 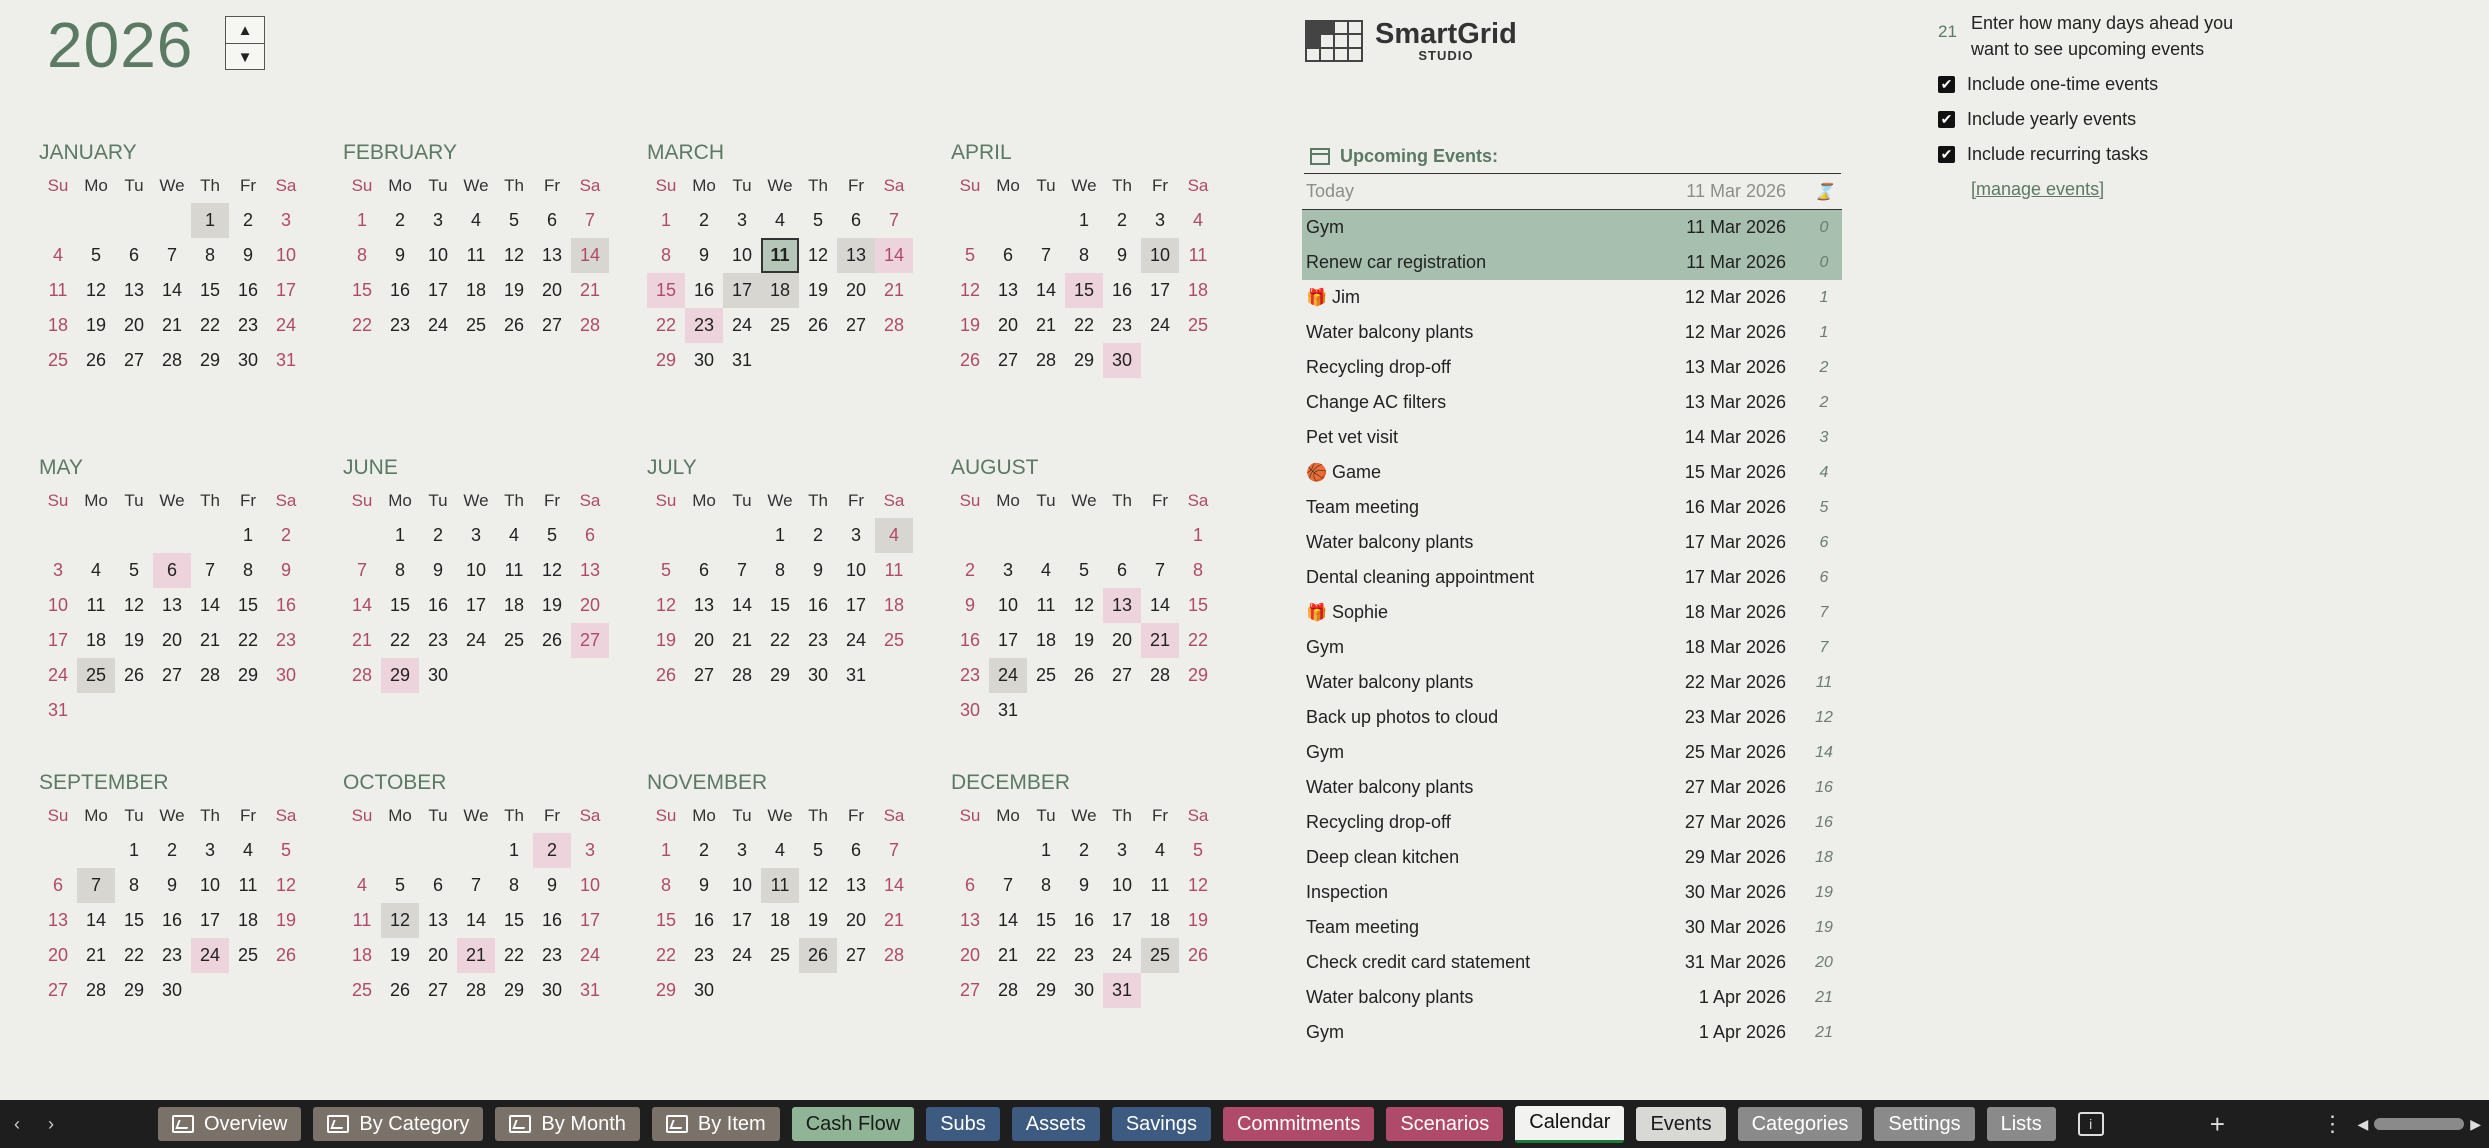 What do you see at coordinates (1572, 402) in the screenshot?
I see `event-row: Change AC filters 13 Mar 2026 2` at bounding box center [1572, 402].